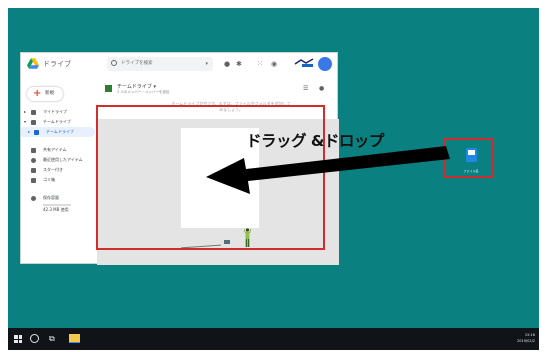  I want to click on sidebar-item-shared: 共有アイテム, so click(61, 150).